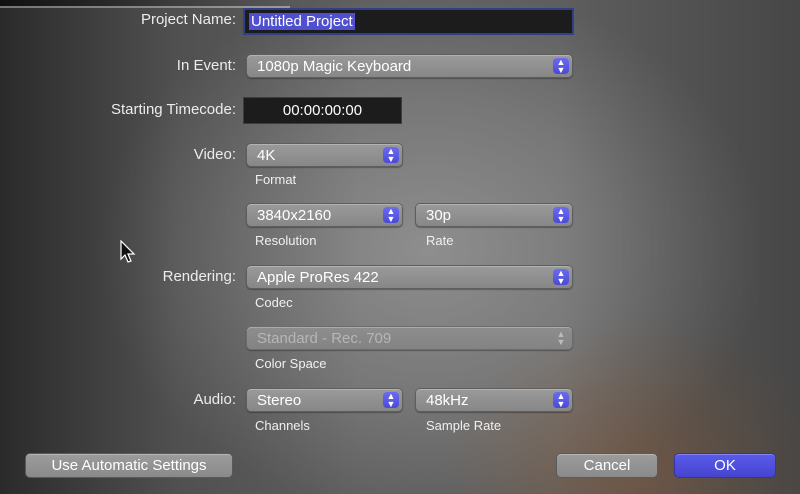 This screenshot has height=494, width=800. What do you see at coordinates (725, 465) in the screenshot?
I see `ok-button: OK` at bounding box center [725, 465].